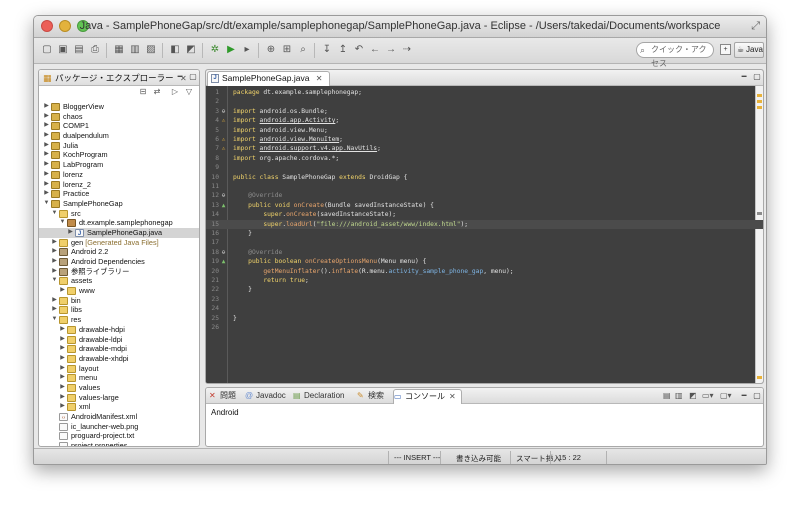  What do you see at coordinates (95, 50) in the screenshot?
I see `print-icon: ⎙` at bounding box center [95, 50].